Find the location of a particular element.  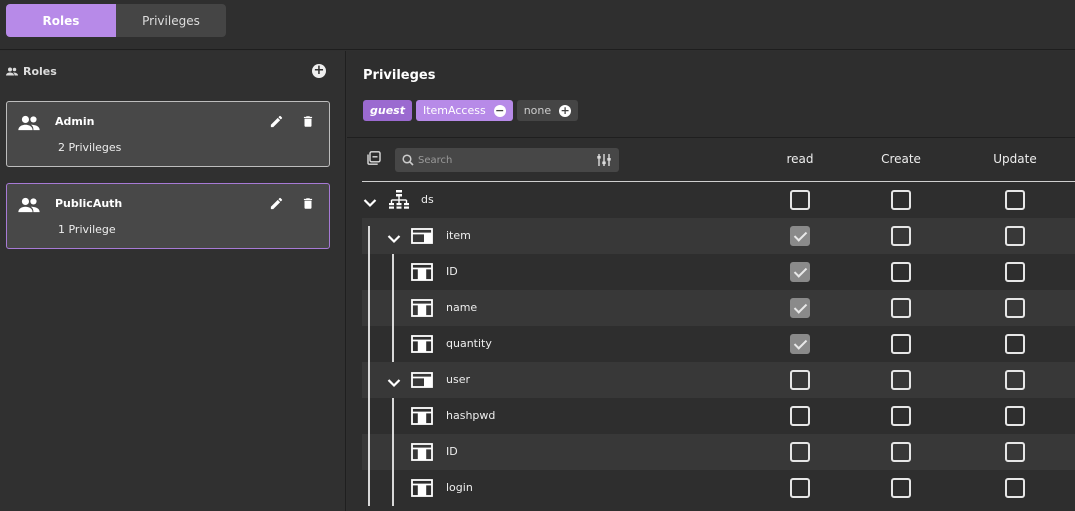

column-create: Create is located at coordinates (901, 159).